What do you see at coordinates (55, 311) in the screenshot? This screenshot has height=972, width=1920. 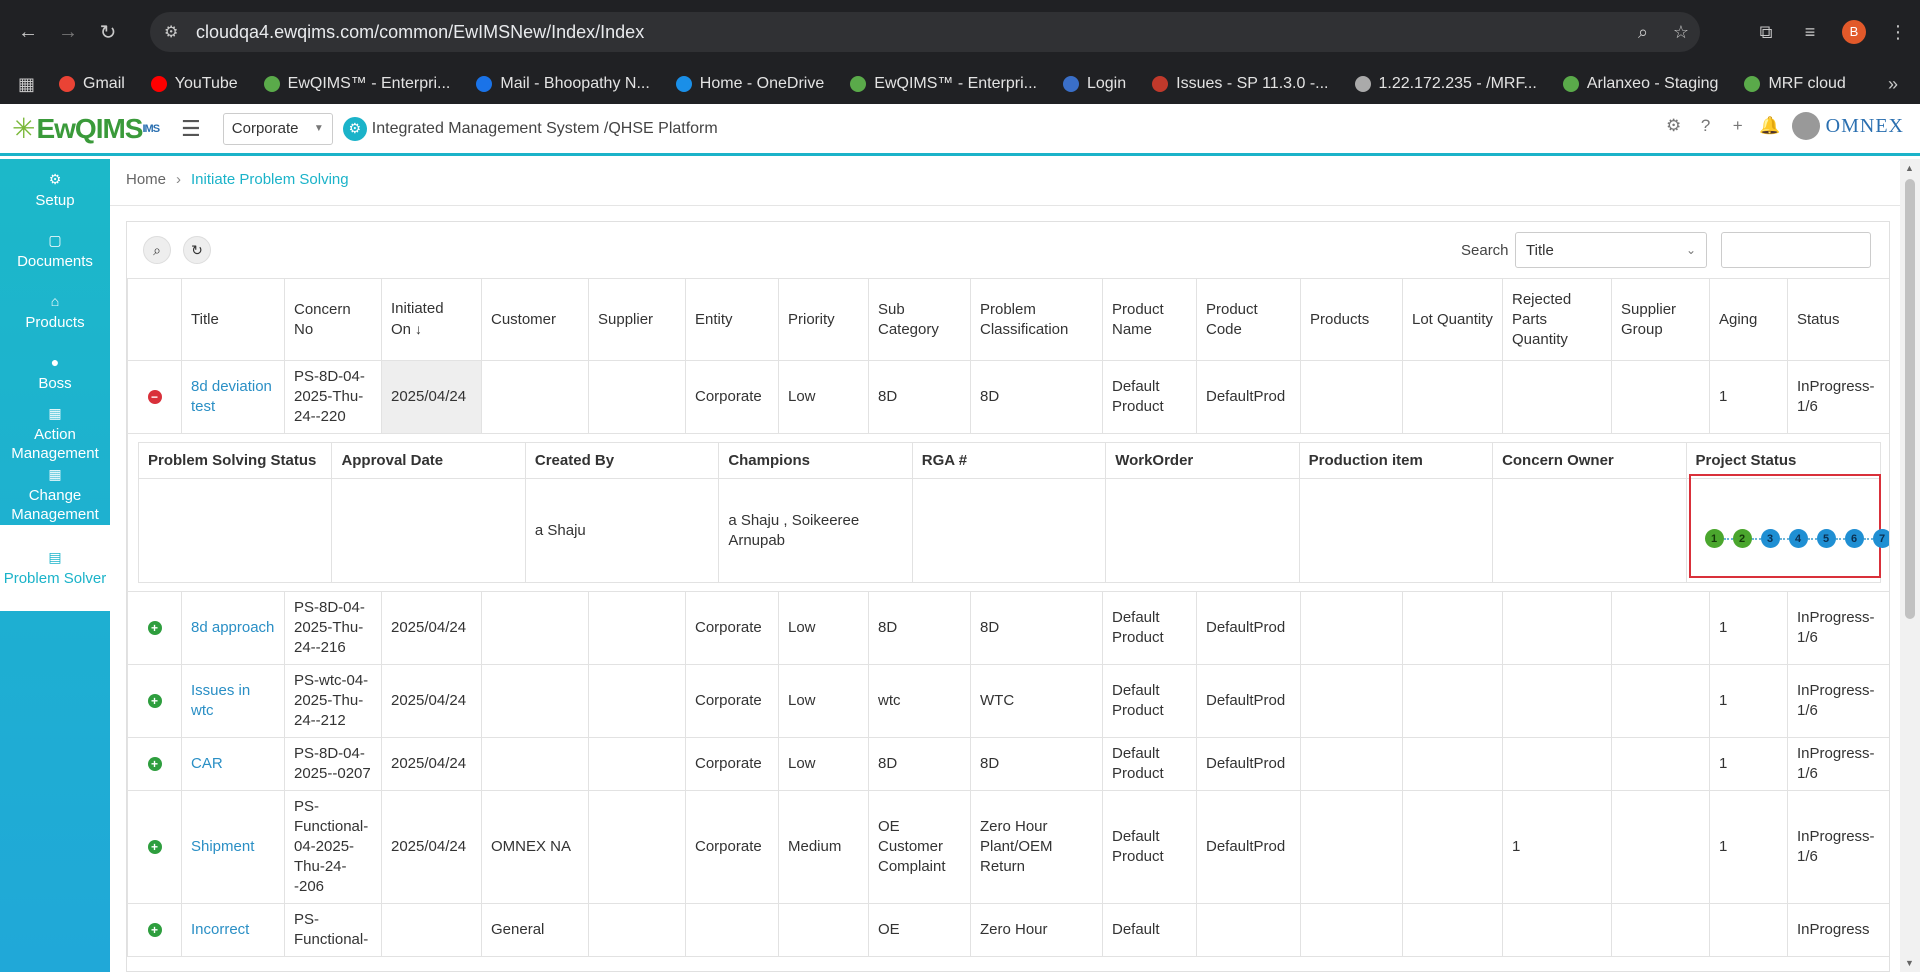 I see `sidebar-item-products: ⌂ Products` at bounding box center [55, 311].